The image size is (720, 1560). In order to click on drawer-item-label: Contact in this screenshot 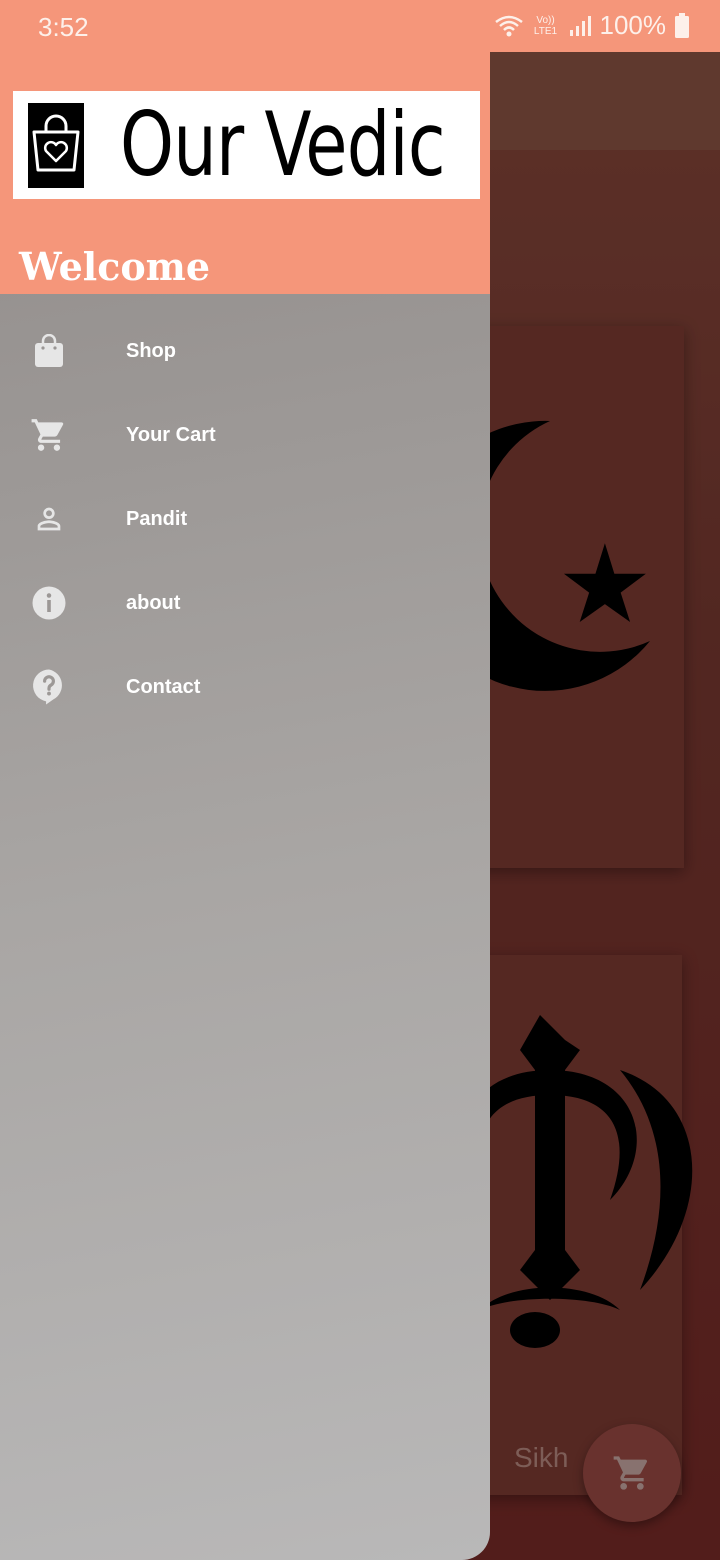, I will do `click(163, 686)`.